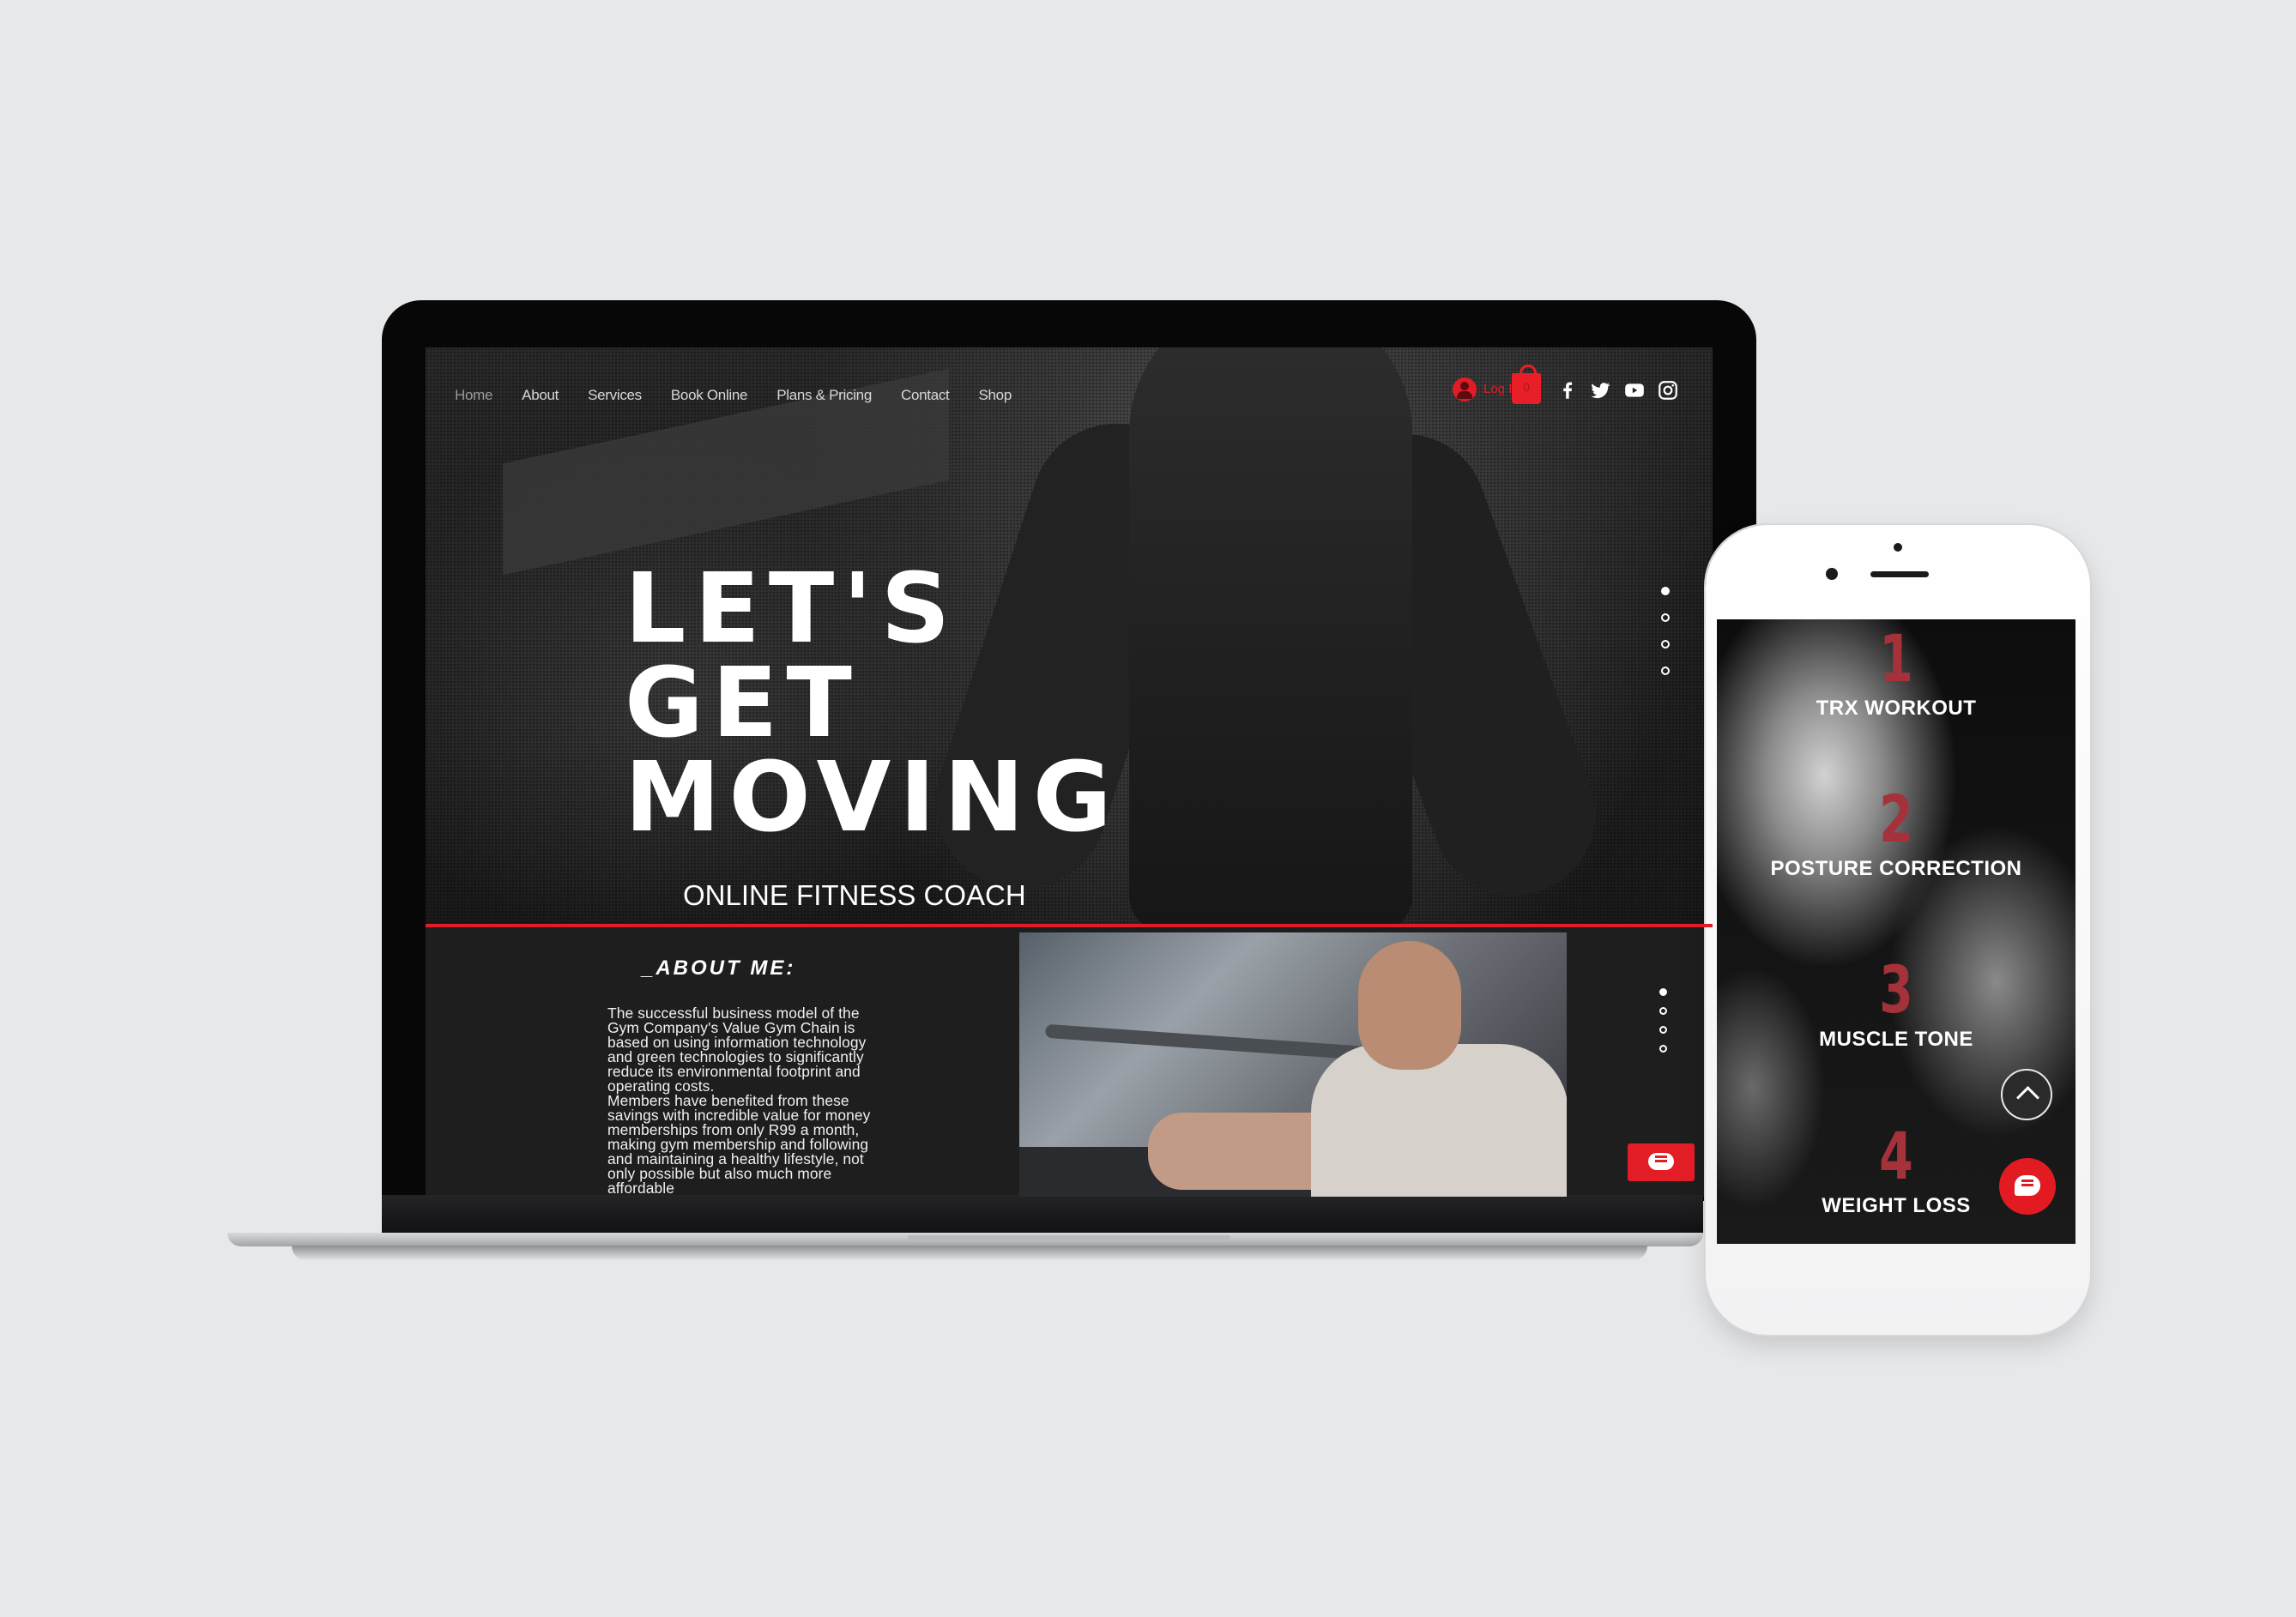 Image resolution: width=2296 pixels, height=1617 pixels. I want to click on nav-contact: Contact, so click(925, 395).